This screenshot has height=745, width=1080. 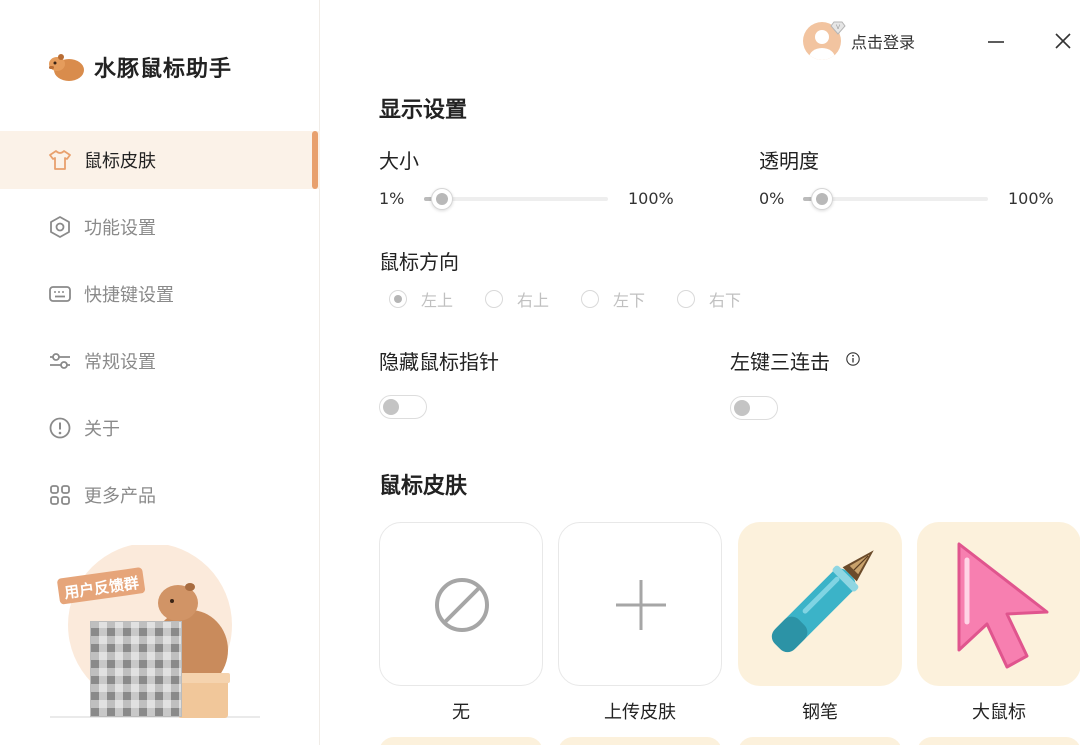 I want to click on skin-label: 上传皮肤, so click(x=640, y=712).